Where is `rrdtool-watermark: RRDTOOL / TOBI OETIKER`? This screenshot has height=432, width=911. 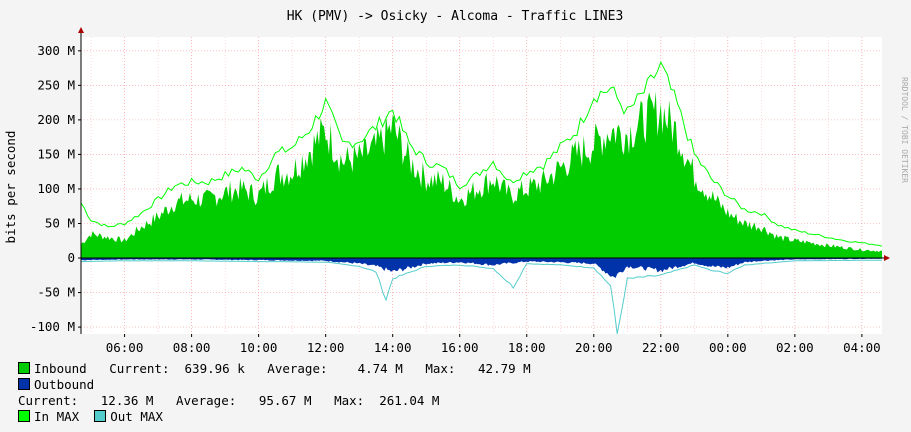
rrdtool-watermark: RRDTOOL / TOBI OETIKER is located at coordinates (904, 130).